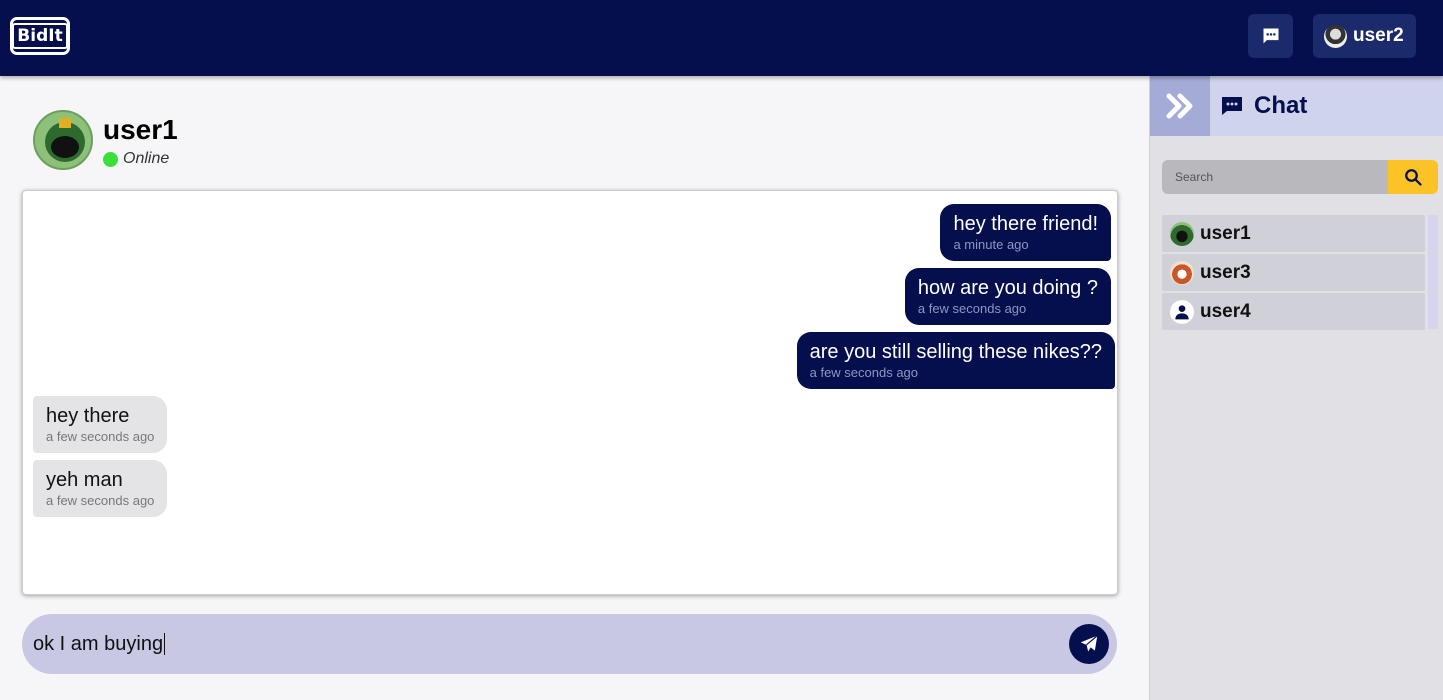  I want to click on conversation-item-user1: user1, so click(1293, 233).